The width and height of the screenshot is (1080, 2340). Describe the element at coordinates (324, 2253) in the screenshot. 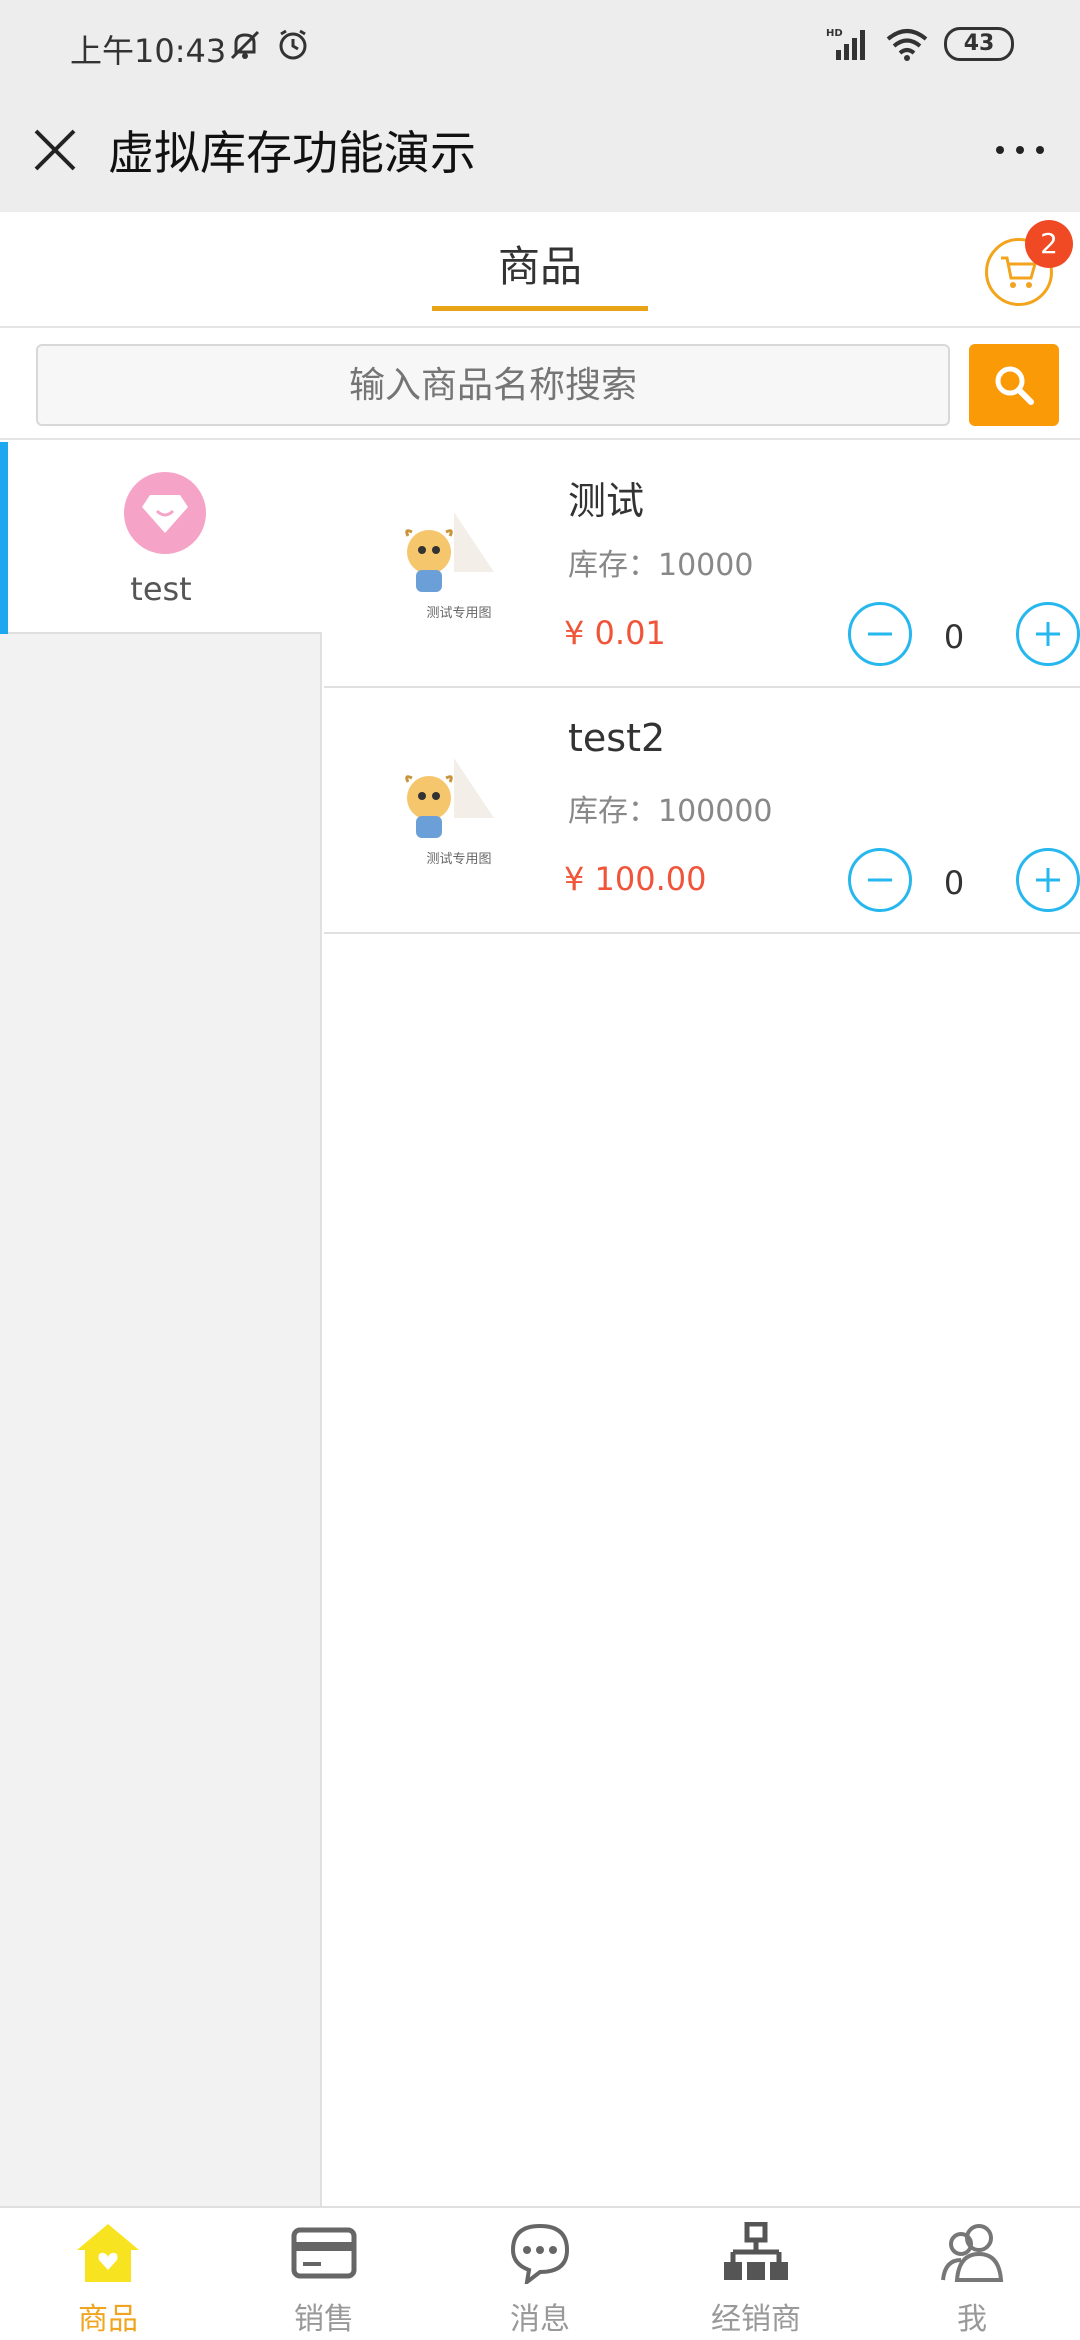

I see `card-icon` at that location.